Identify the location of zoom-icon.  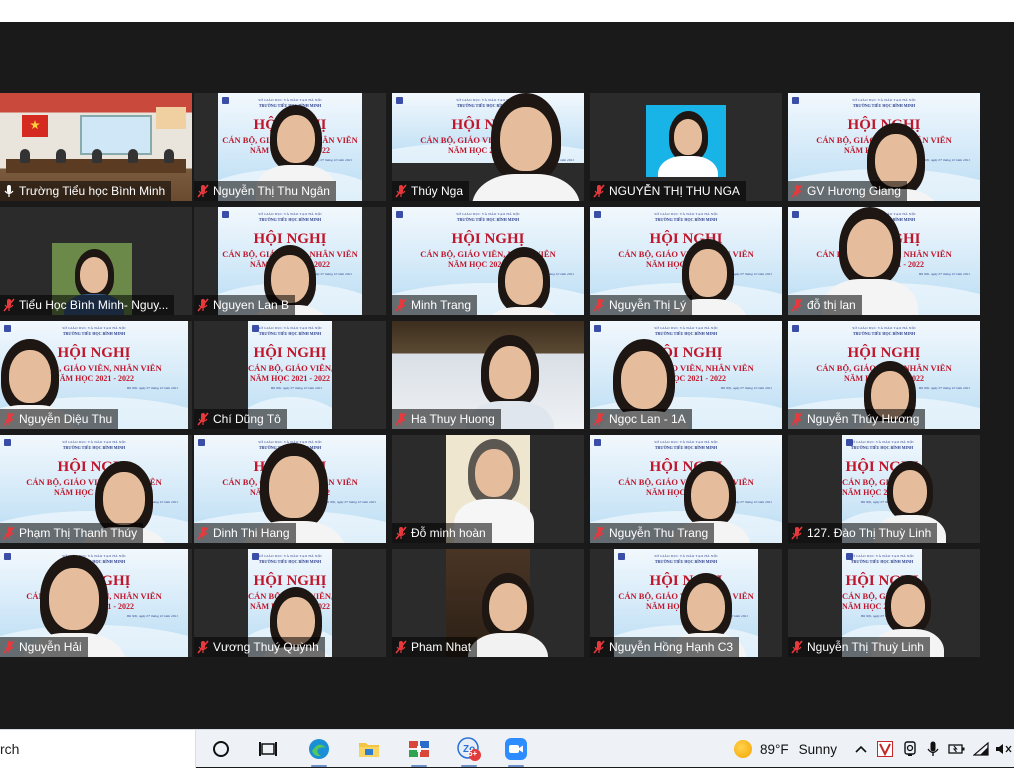
(516, 751).